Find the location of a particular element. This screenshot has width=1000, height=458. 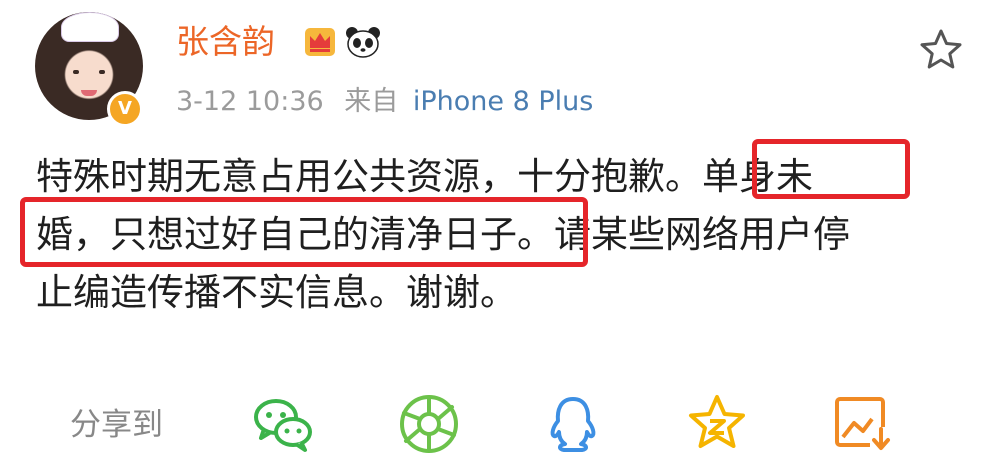

cat-hat-decoration is located at coordinates (90, 27).